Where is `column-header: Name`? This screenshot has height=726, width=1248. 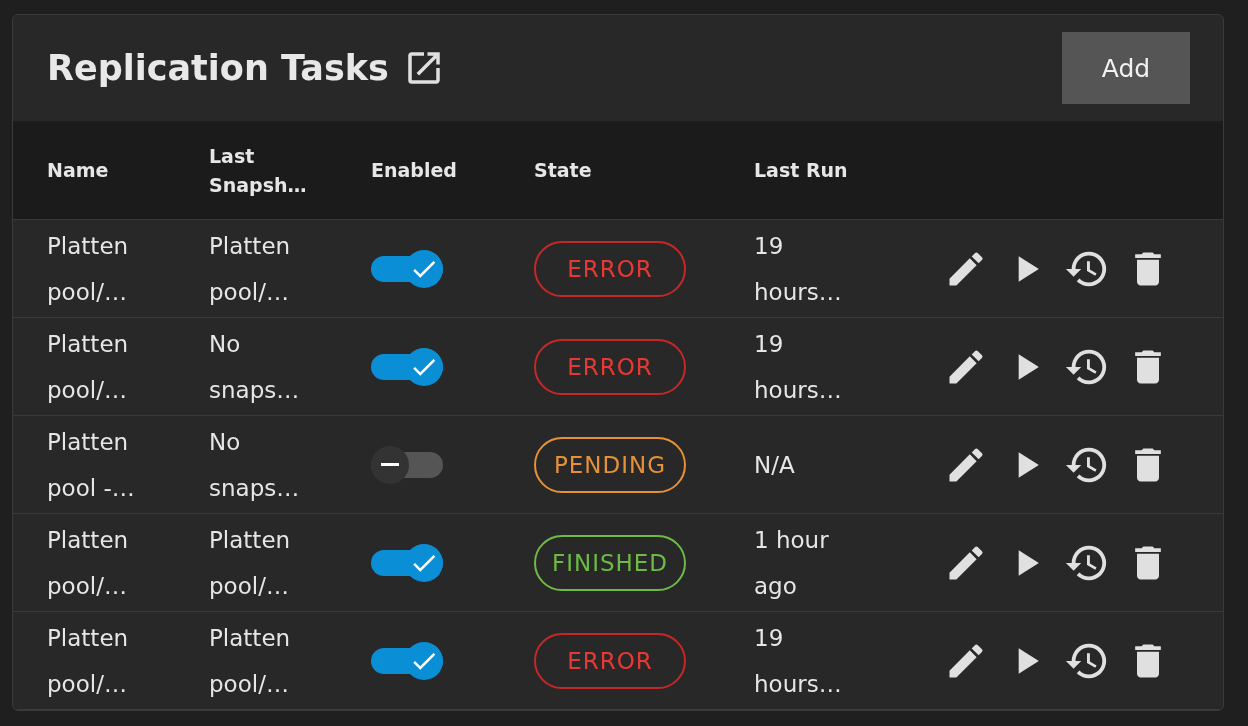 column-header: Name is located at coordinates (102, 171).